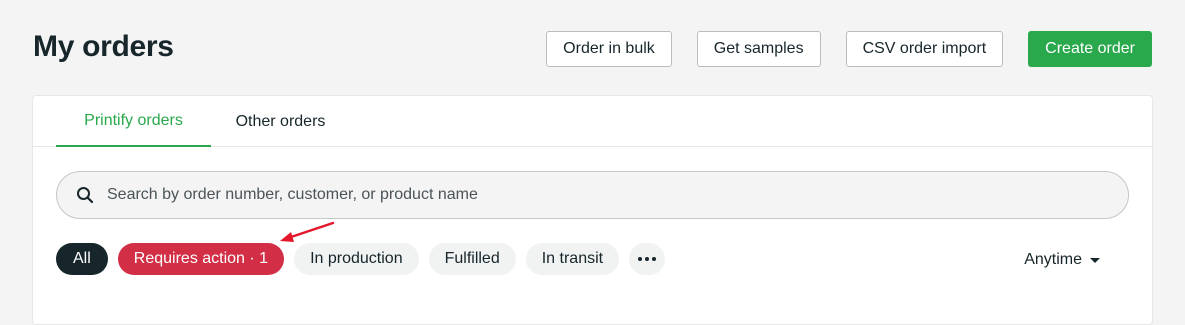  Describe the element at coordinates (356, 259) in the screenshot. I see `filter-in-production: In production` at that location.